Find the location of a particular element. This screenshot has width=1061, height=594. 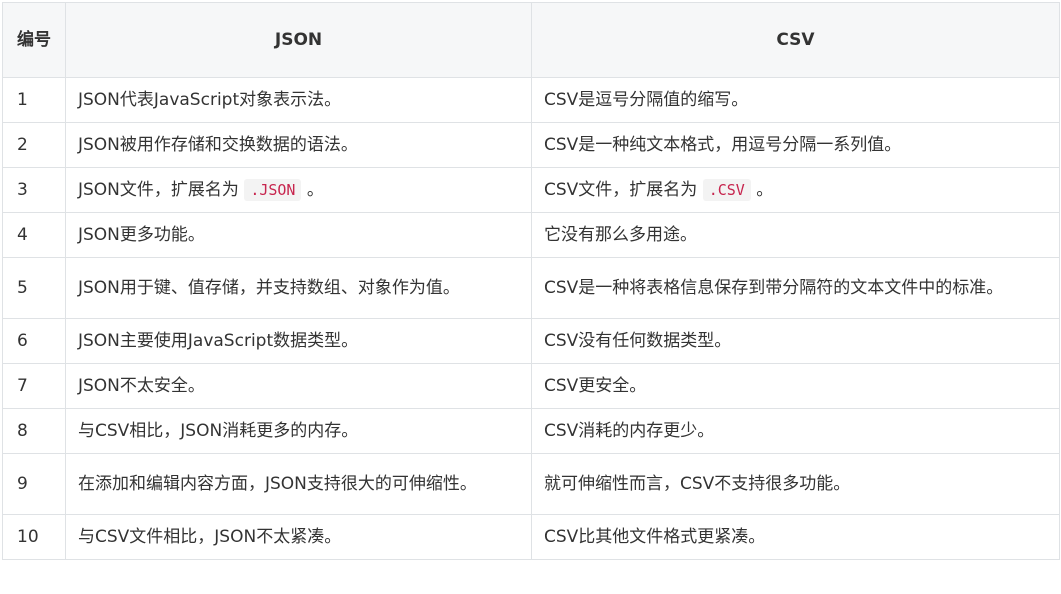

cell-json: JSON代表JavaScript对象表示法。 is located at coordinates (298, 100).